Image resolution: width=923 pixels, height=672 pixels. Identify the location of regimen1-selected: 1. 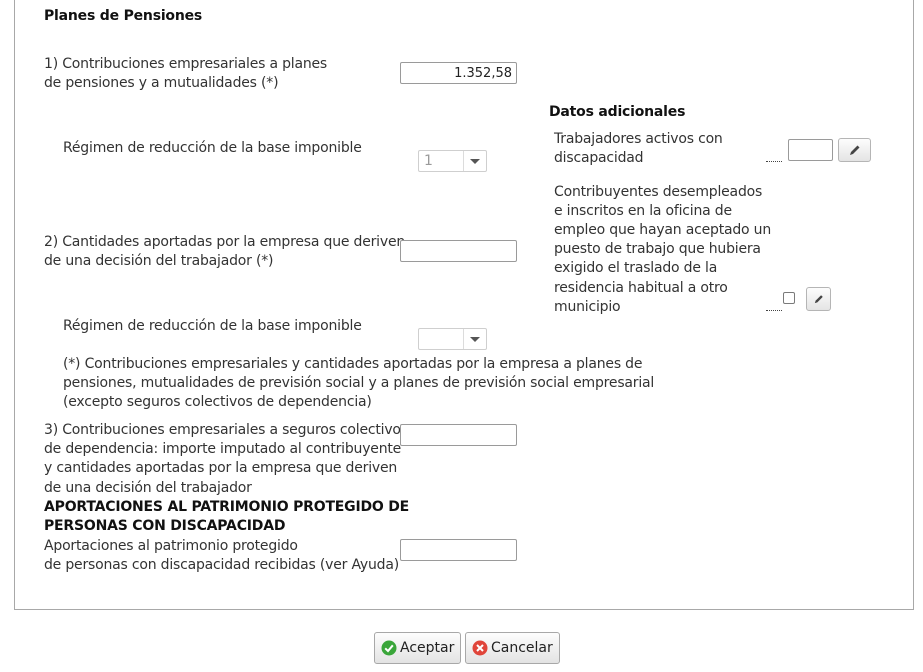
(428, 161).